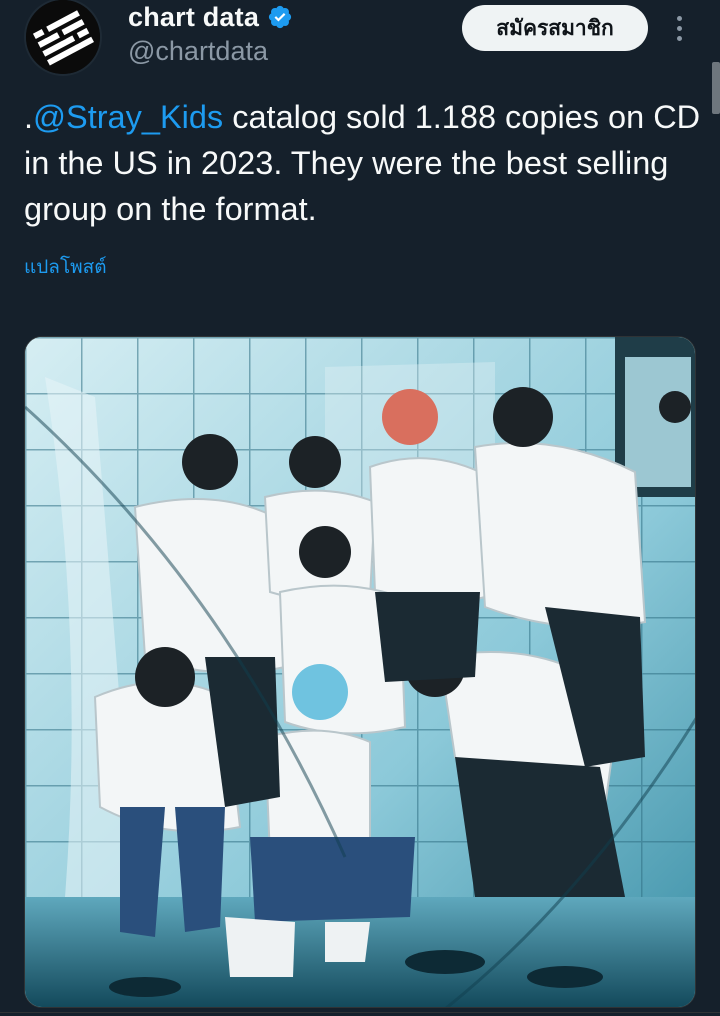 The width and height of the screenshot is (720, 1016). Describe the element at coordinates (360, 1012) in the screenshot. I see `bottom-divider` at that location.